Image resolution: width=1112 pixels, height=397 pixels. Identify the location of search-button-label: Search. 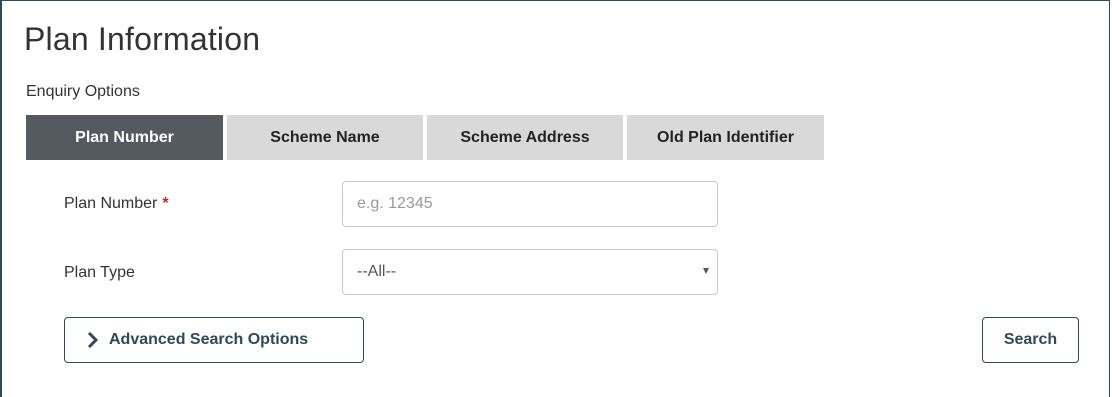
(1030, 339).